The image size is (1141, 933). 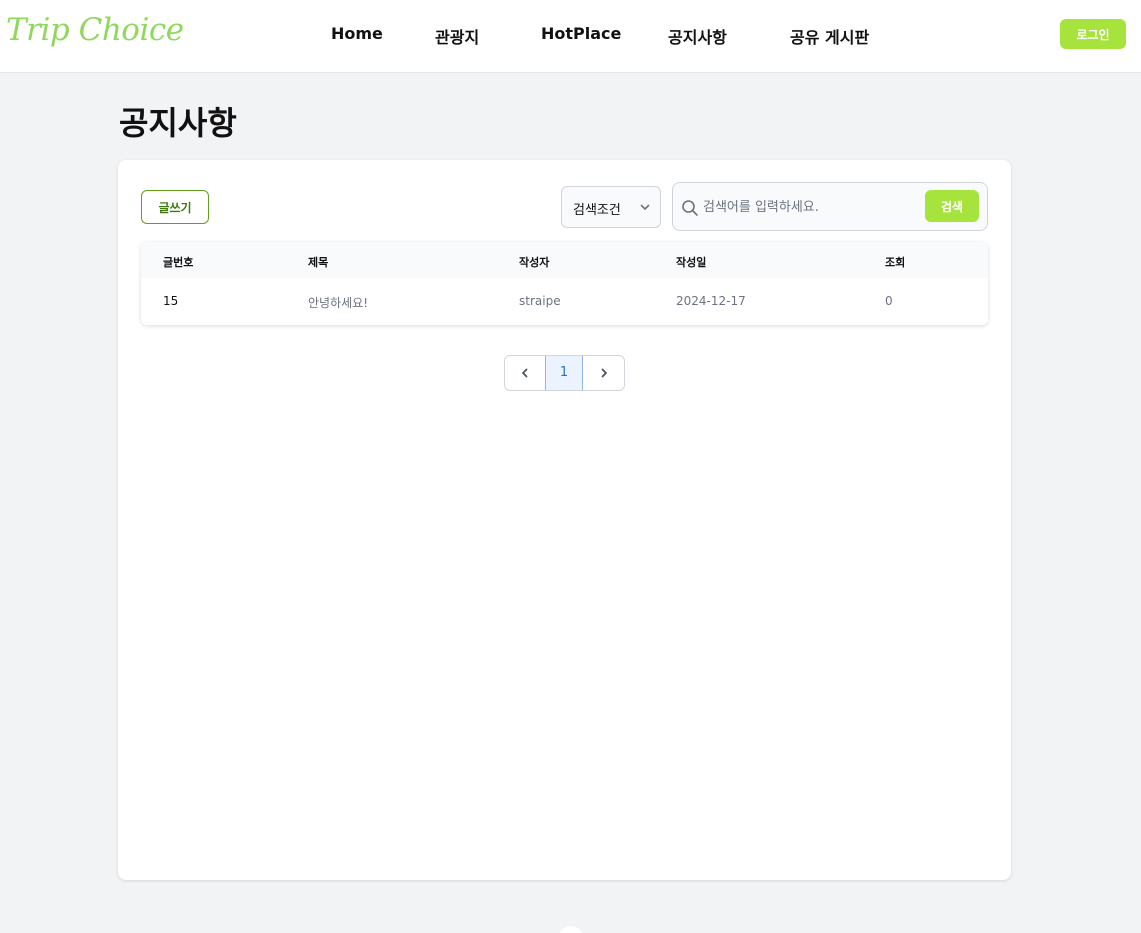 What do you see at coordinates (540, 301) in the screenshot?
I see `cell-author: straipe` at bounding box center [540, 301].